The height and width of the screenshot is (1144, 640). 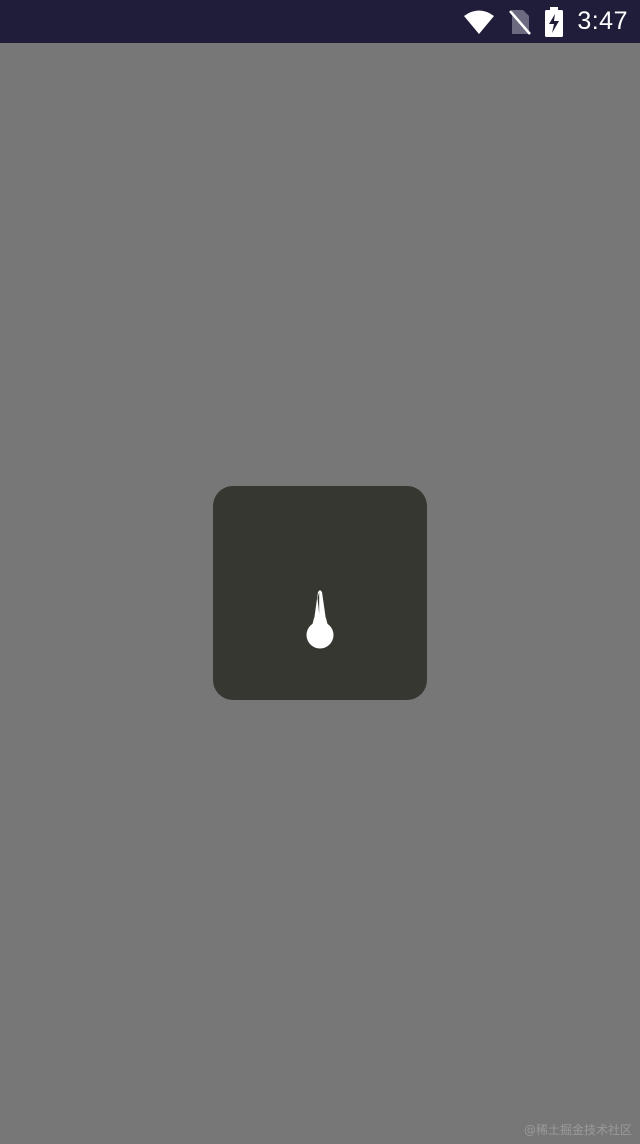 I want to click on status-bar: 3:47, so click(x=320, y=21).